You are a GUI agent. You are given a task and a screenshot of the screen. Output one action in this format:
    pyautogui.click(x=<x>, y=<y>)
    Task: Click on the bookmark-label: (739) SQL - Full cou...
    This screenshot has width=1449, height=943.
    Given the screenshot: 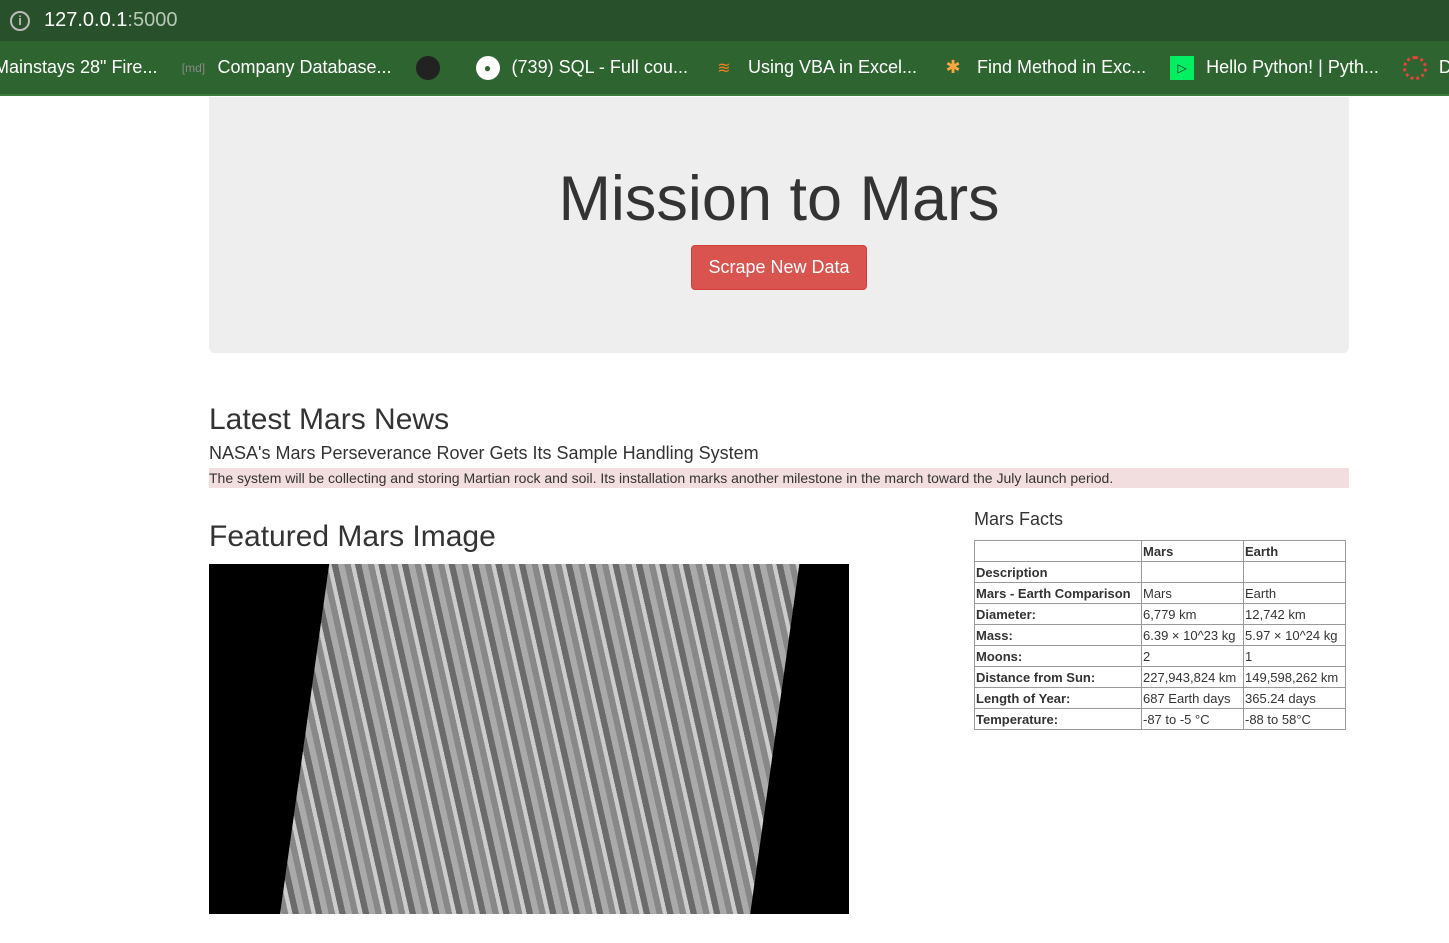 What is the action you would take?
    pyautogui.click(x=599, y=67)
    